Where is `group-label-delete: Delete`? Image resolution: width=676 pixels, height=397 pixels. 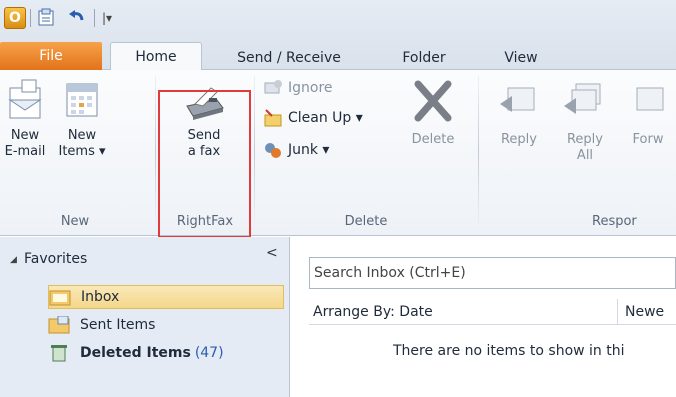
group-label-delete: Delete is located at coordinates (366, 221).